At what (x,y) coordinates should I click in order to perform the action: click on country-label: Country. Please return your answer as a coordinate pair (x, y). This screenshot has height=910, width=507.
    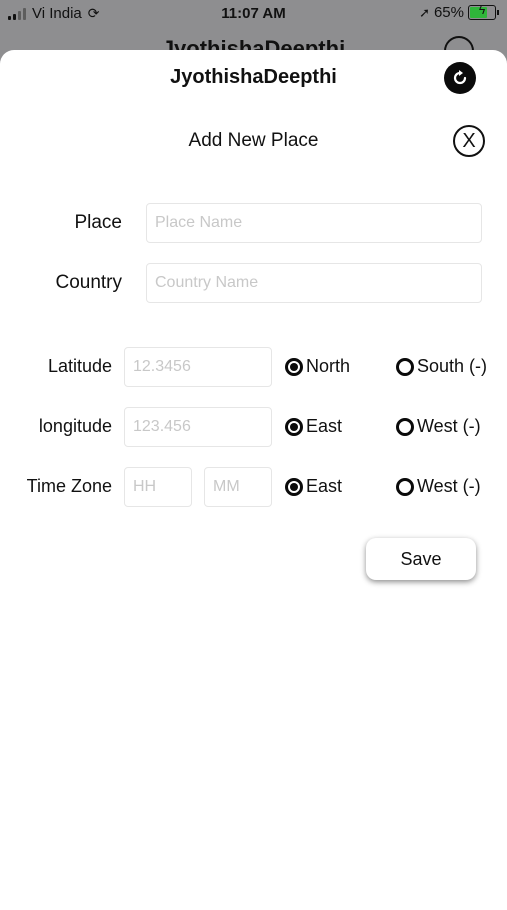
    Looking at the image, I should click on (88, 282).